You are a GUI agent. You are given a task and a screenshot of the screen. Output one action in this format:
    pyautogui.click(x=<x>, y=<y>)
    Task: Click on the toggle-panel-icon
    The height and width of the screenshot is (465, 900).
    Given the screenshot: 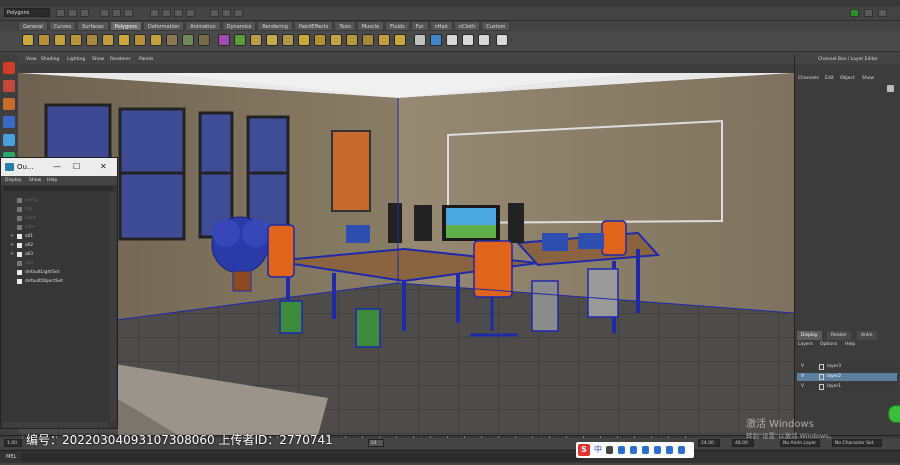 What is the action you would take?
    pyautogui.click(x=854, y=13)
    